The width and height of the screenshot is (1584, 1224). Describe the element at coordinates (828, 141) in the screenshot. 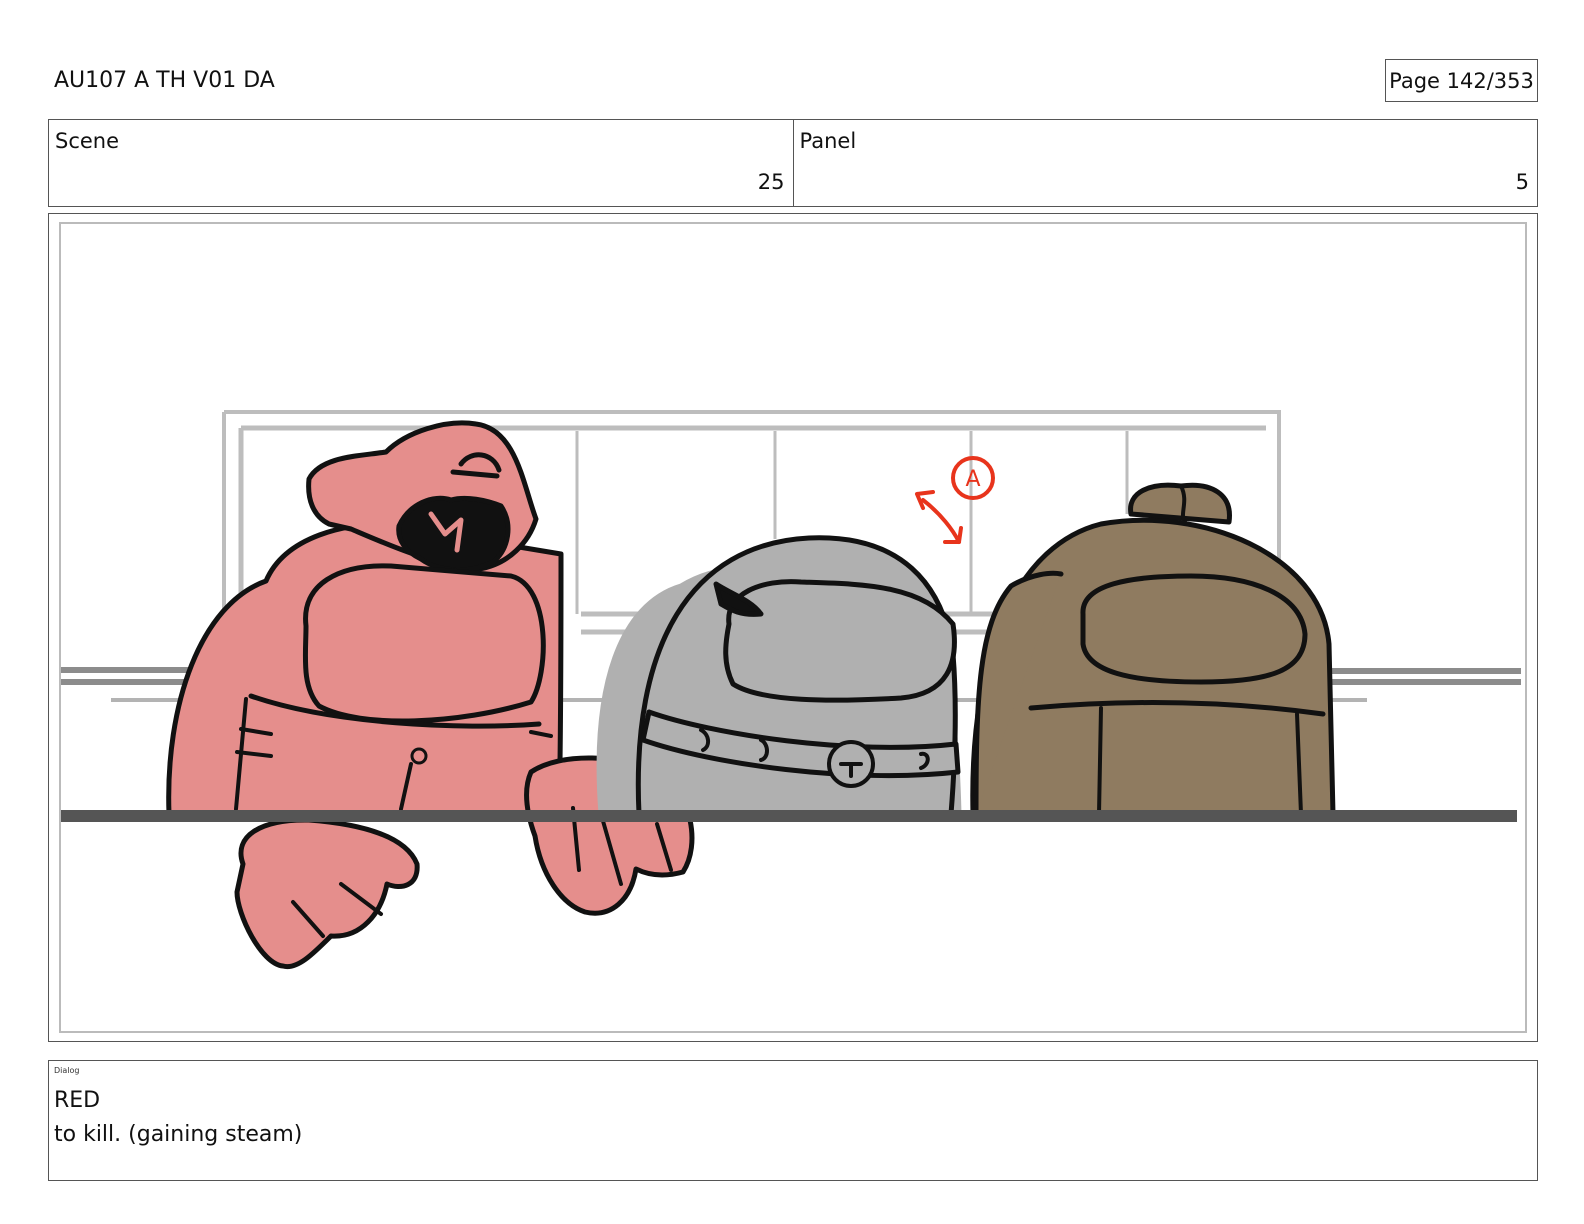

I see `panel-label: Panel` at that location.